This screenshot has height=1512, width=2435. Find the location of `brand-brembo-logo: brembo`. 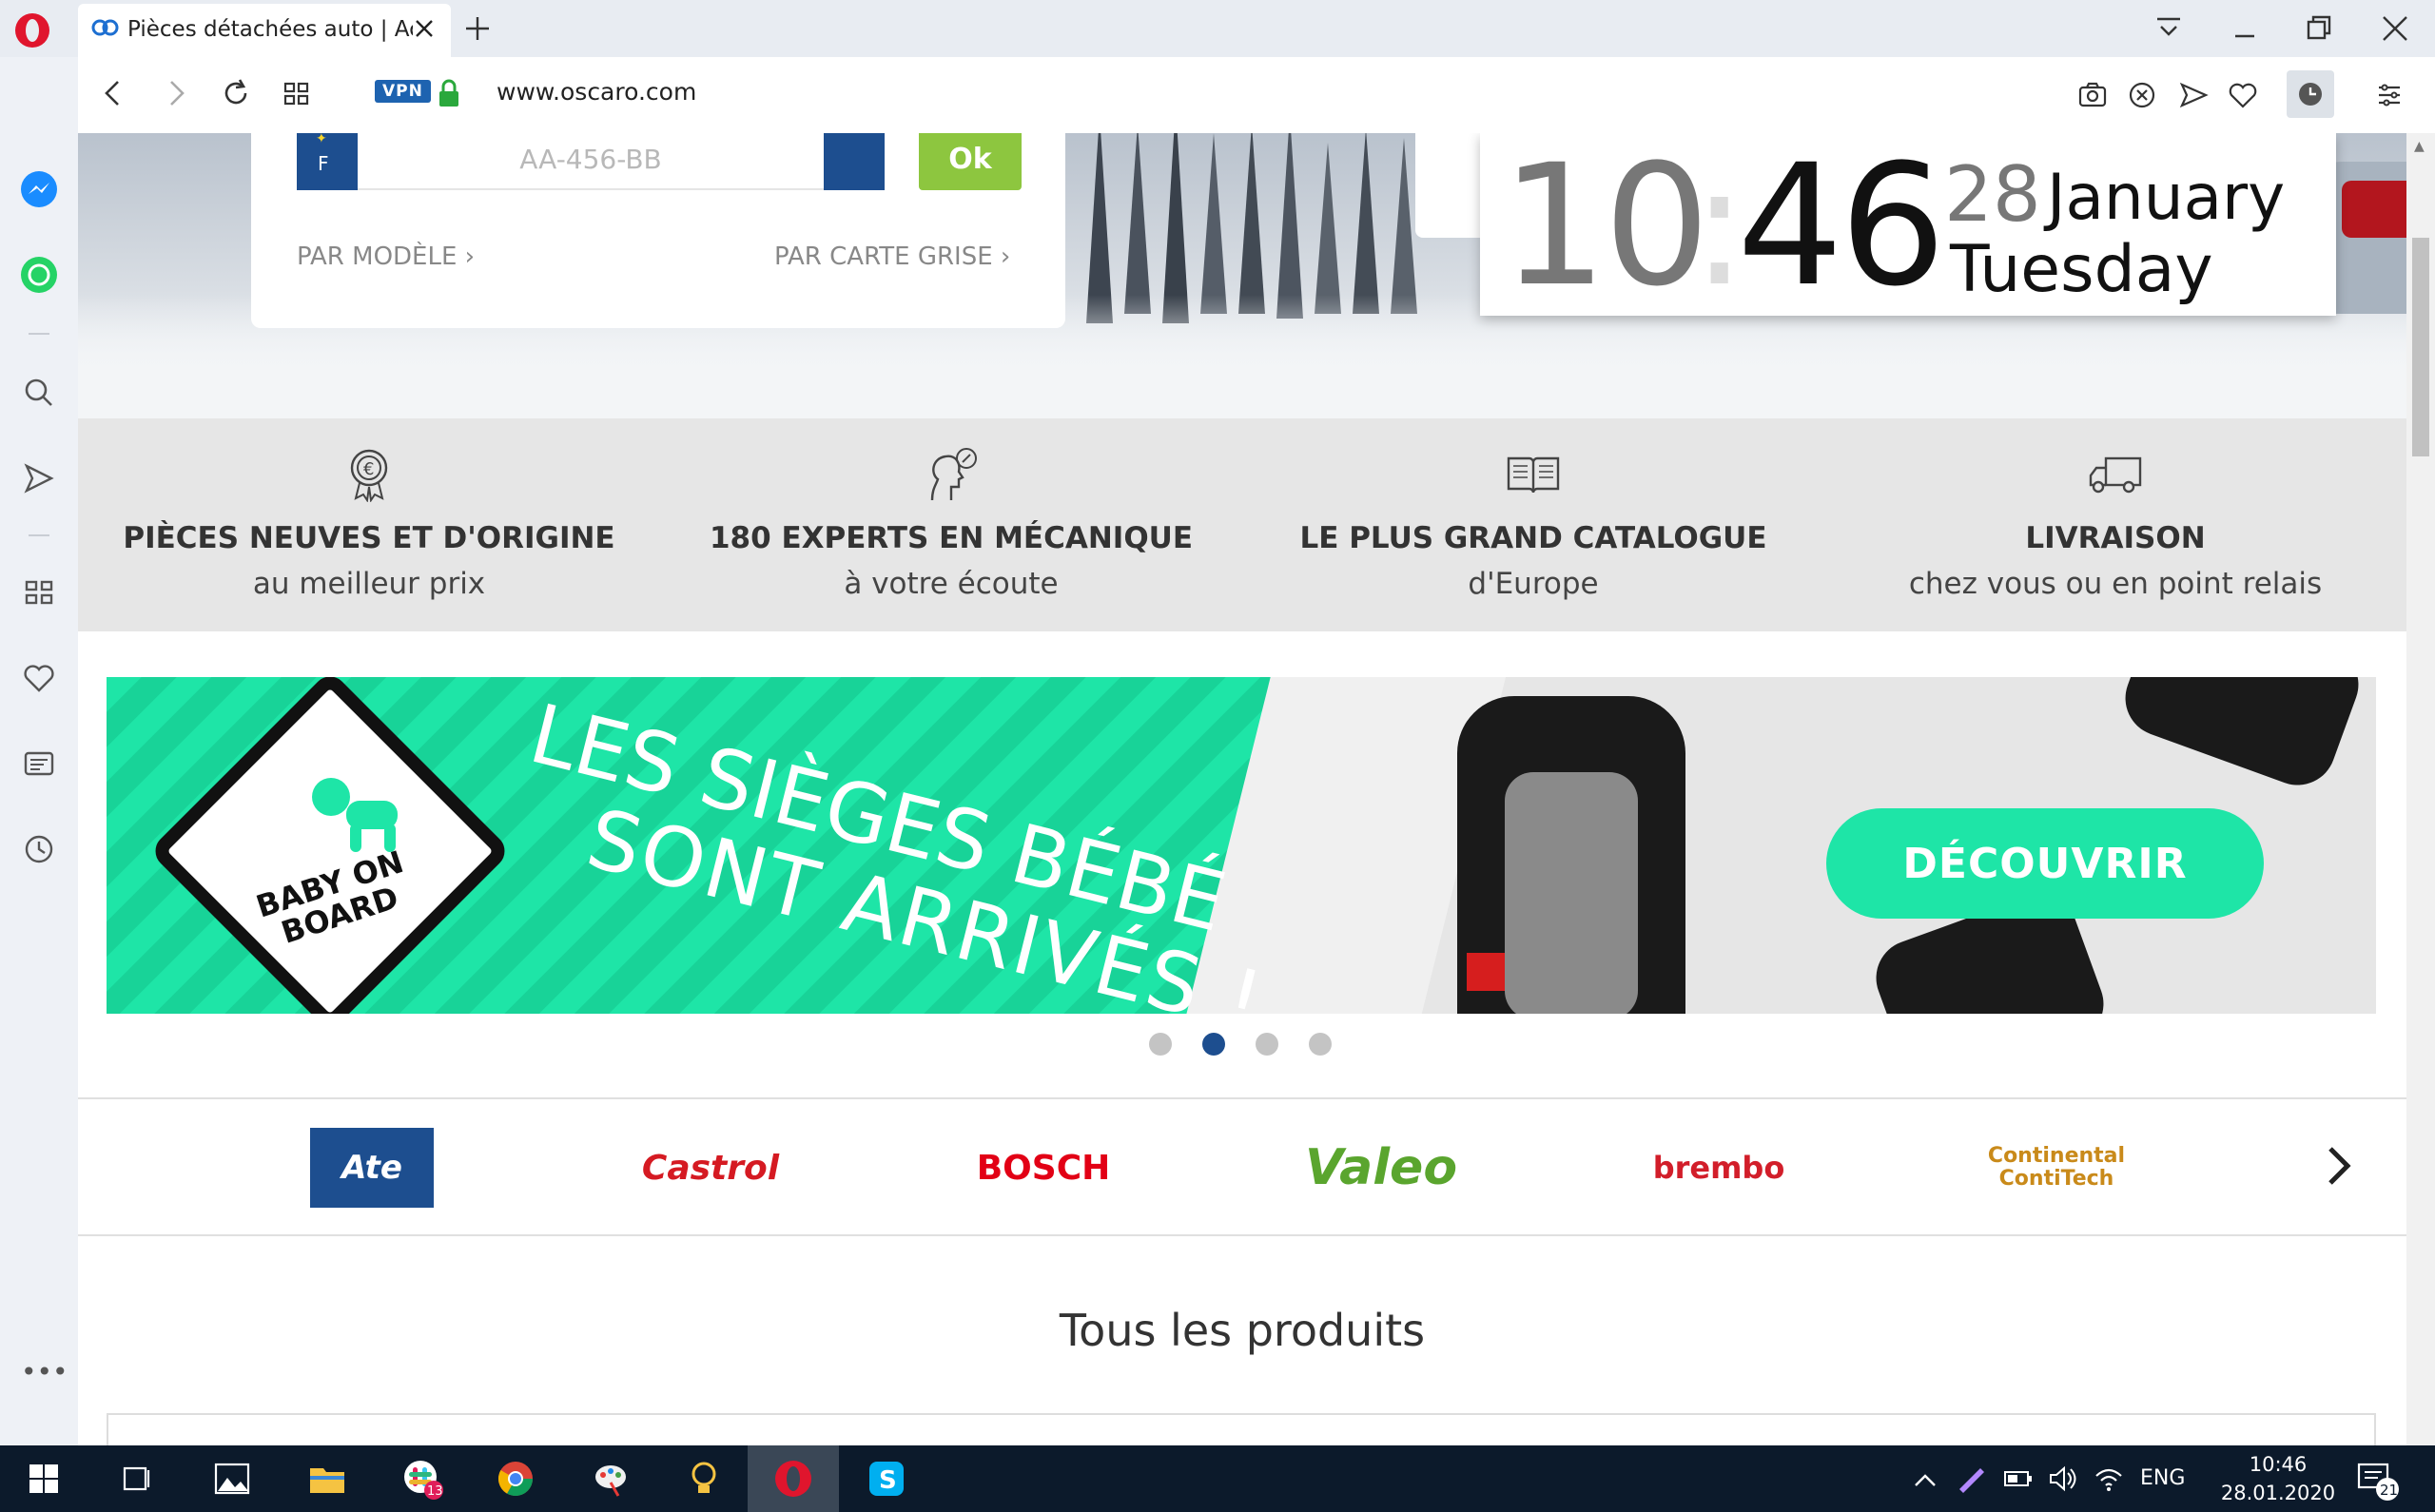

brand-brembo-logo: brembo is located at coordinates (1719, 1168).